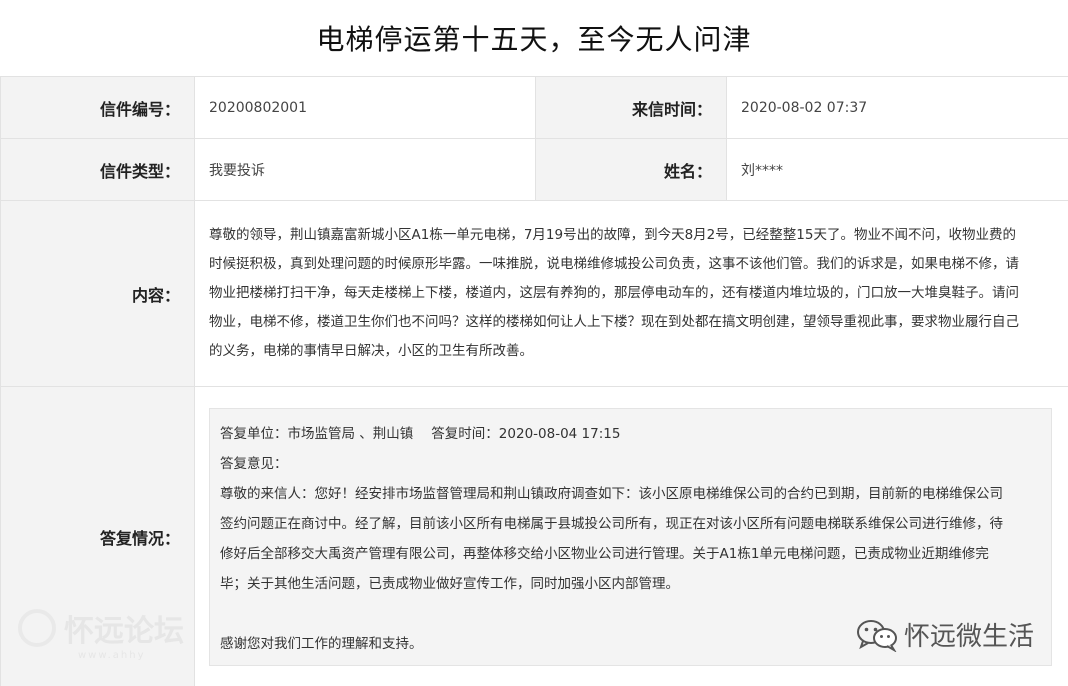  I want to click on letter-row-number: 信件编号： 20200802001 来信时间： 2020-08-02 07:37, so click(534, 107).